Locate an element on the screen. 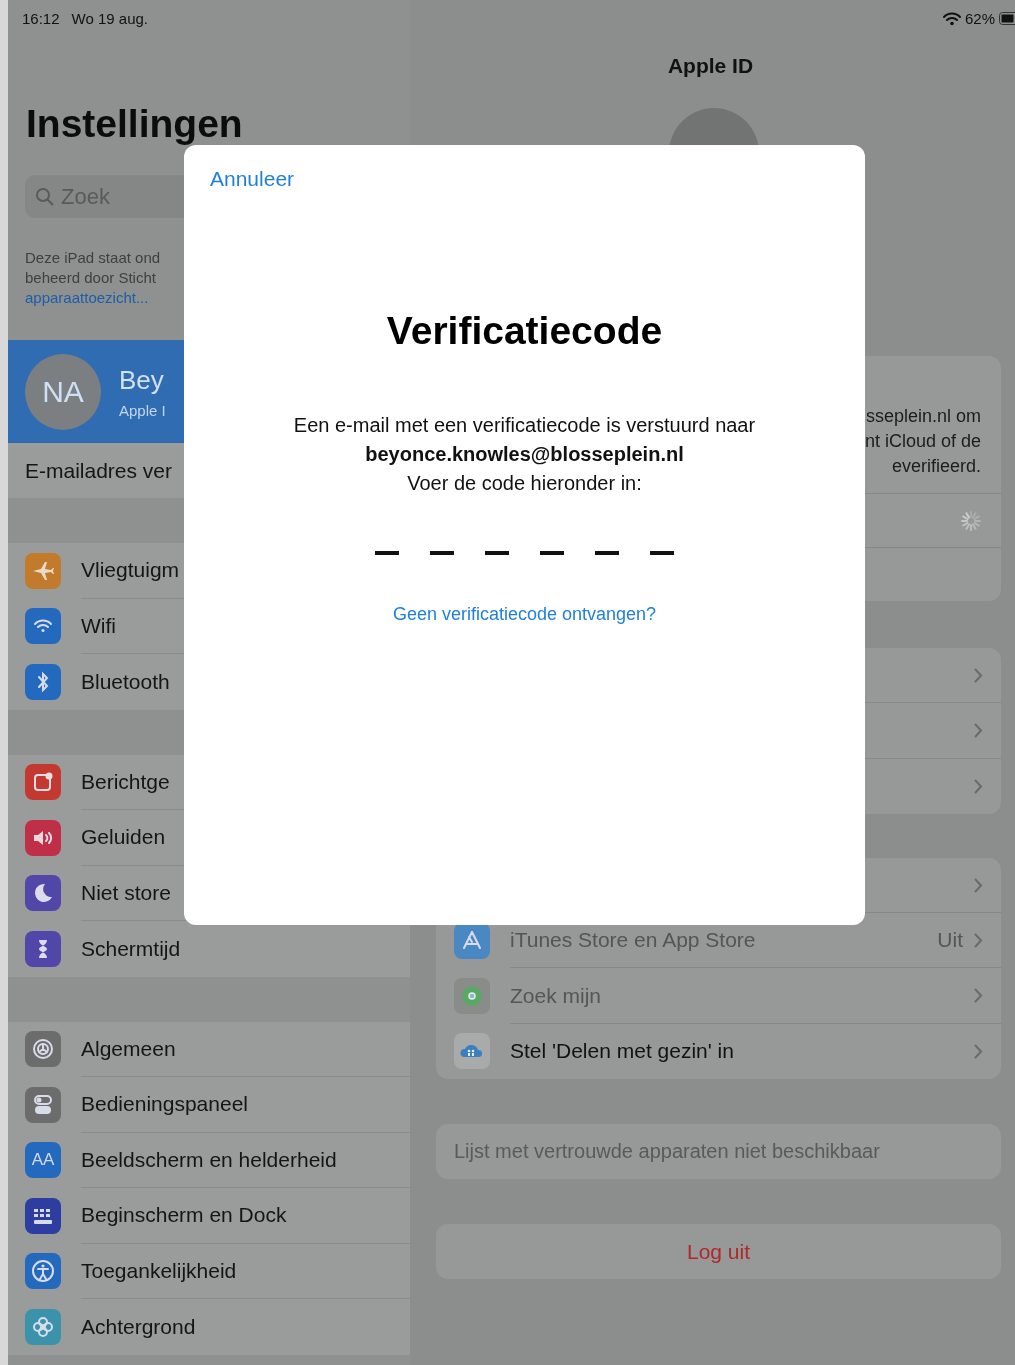 Image resolution: width=1015 pixels, height=1365 pixels. resend-link: Geen verificatiecode ontvangen? is located at coordinates (524, 614).